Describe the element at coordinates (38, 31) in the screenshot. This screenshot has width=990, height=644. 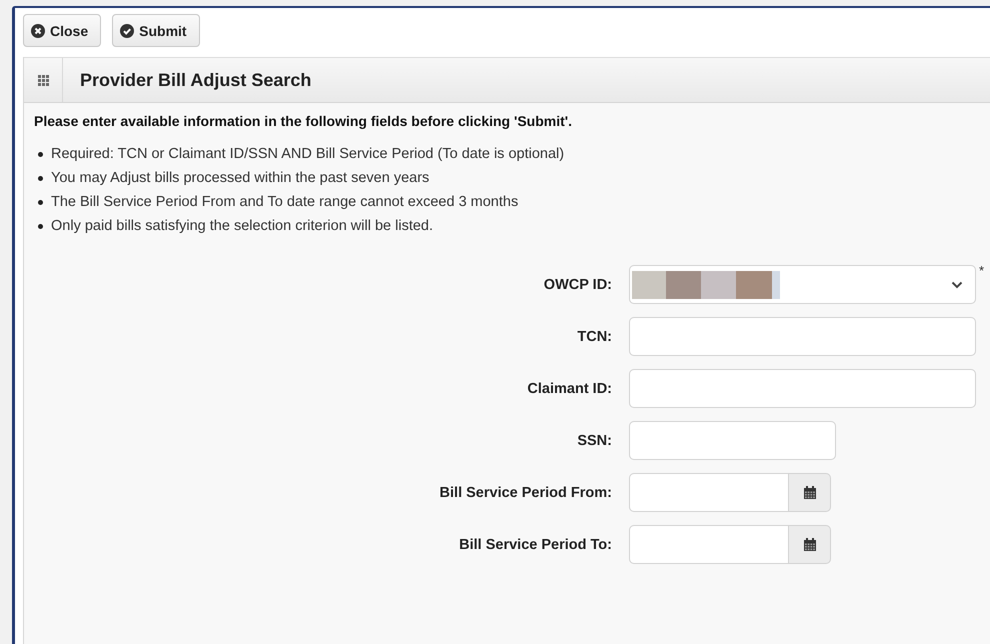
I see `close-icon` at that location.